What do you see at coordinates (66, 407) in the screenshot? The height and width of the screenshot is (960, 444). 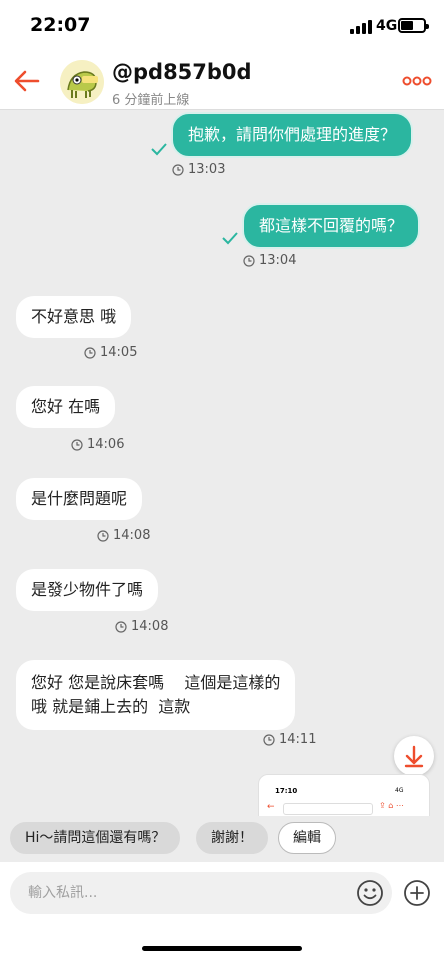 I see `message-bubble-incoming: 您好 在嗎` at bounding box center [66, 407].